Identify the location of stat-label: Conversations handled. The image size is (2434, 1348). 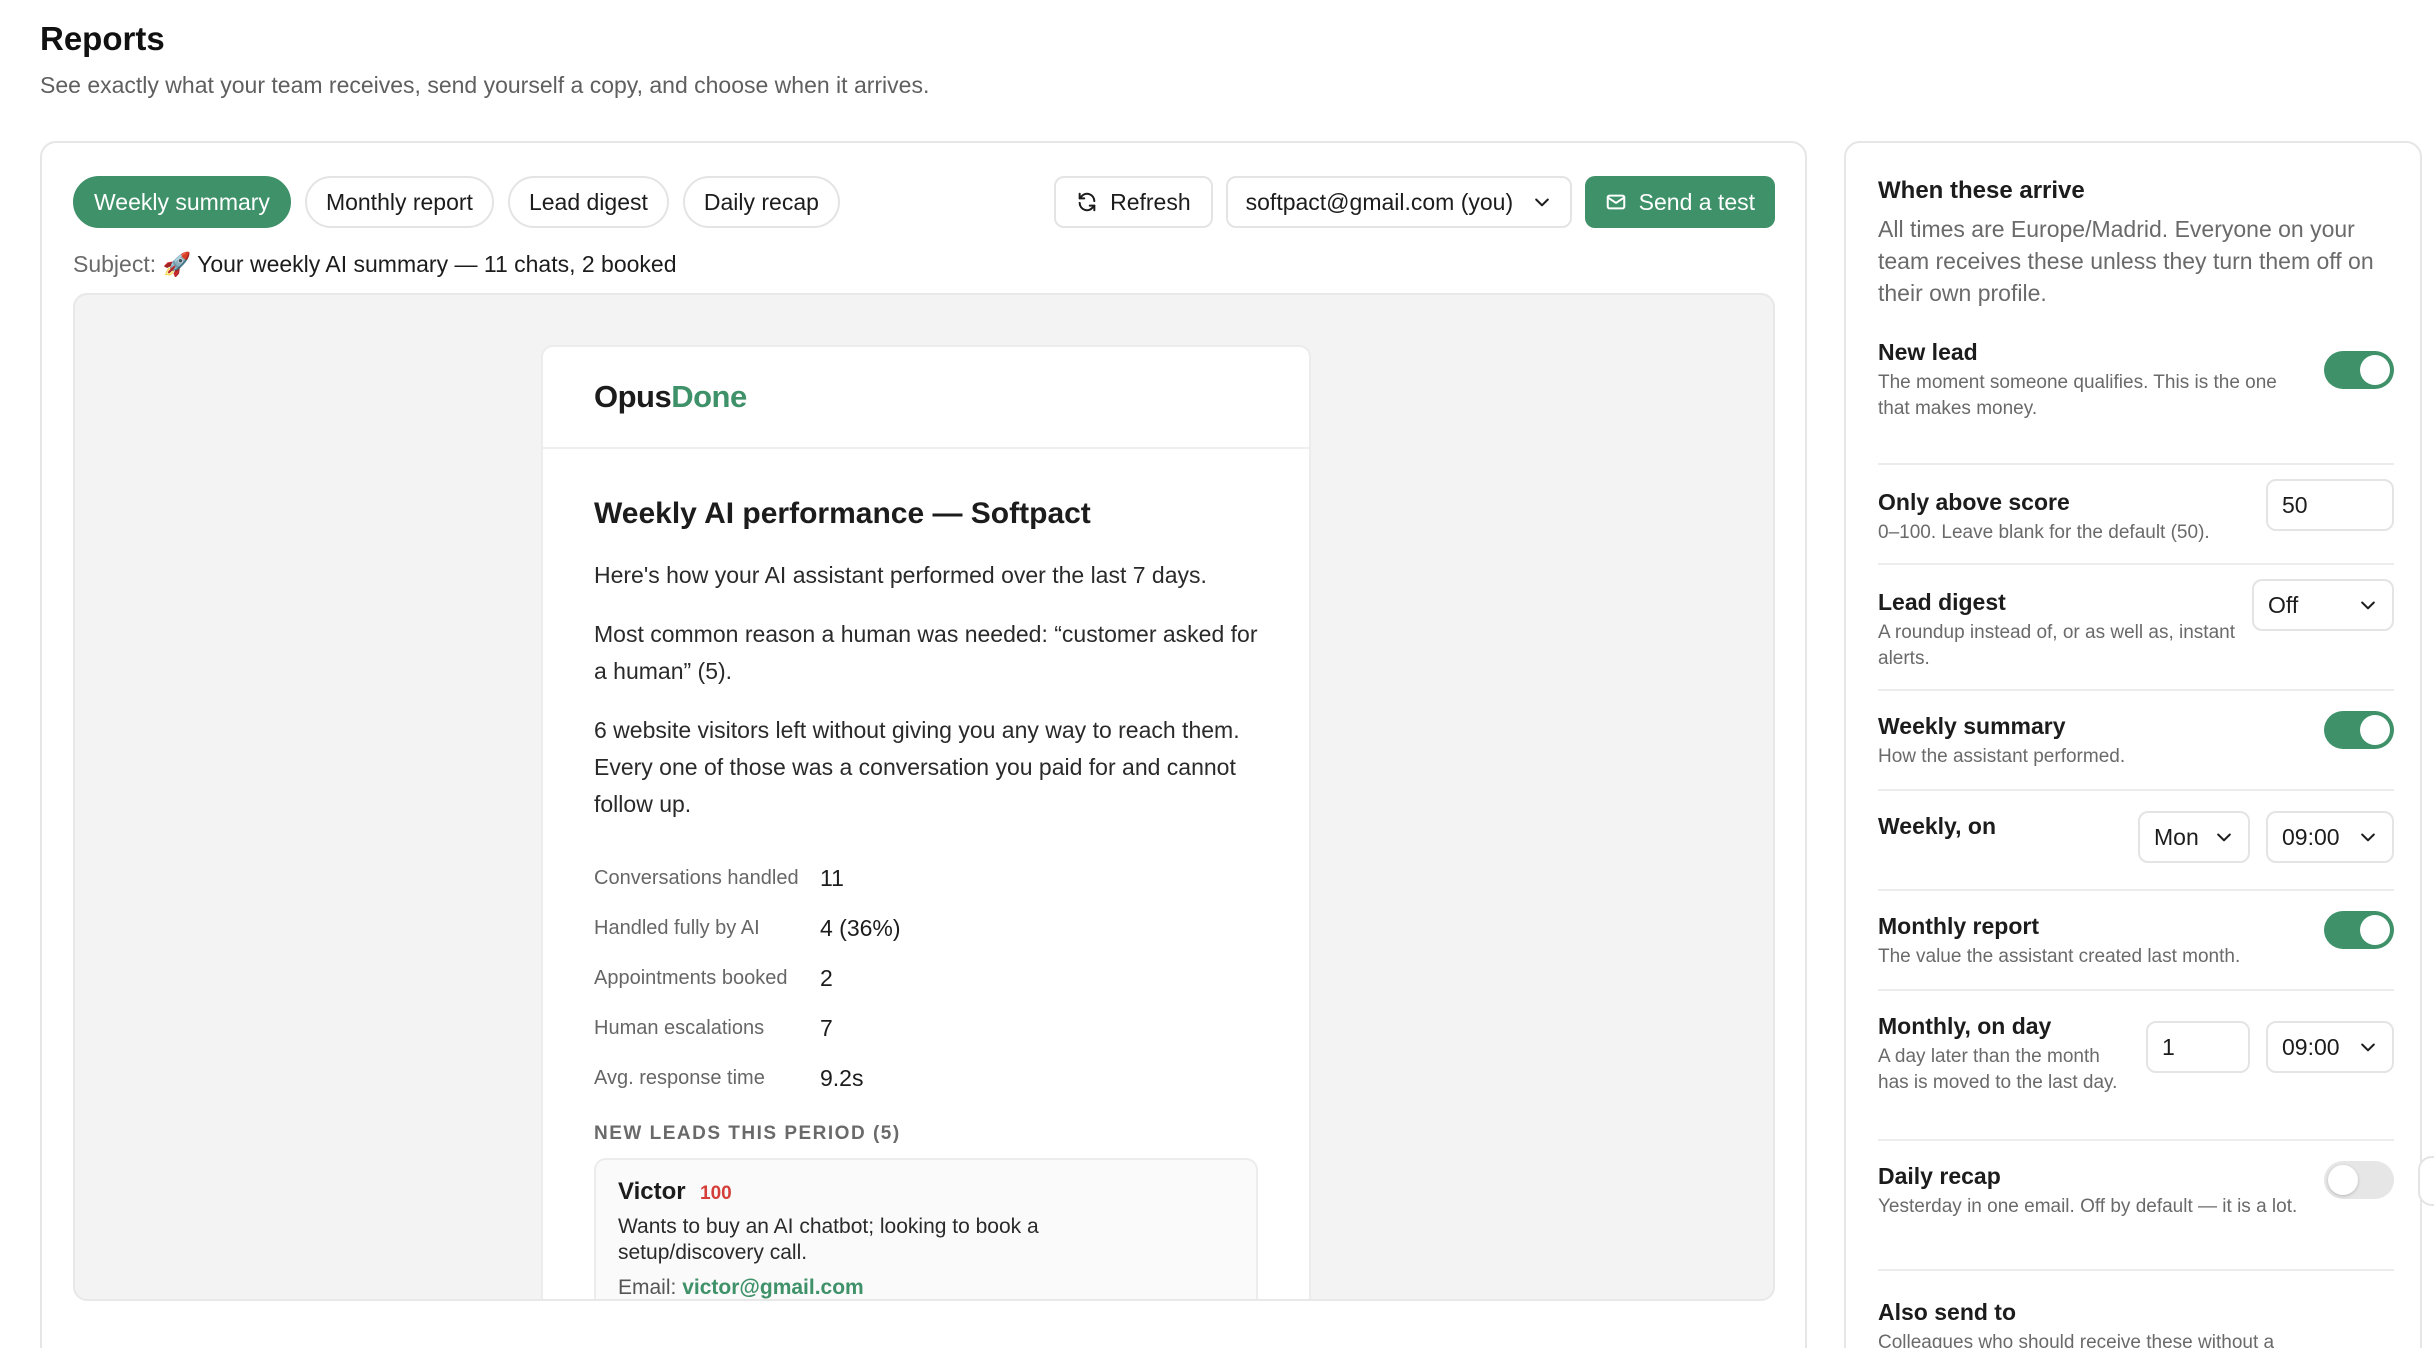
(696, 877).